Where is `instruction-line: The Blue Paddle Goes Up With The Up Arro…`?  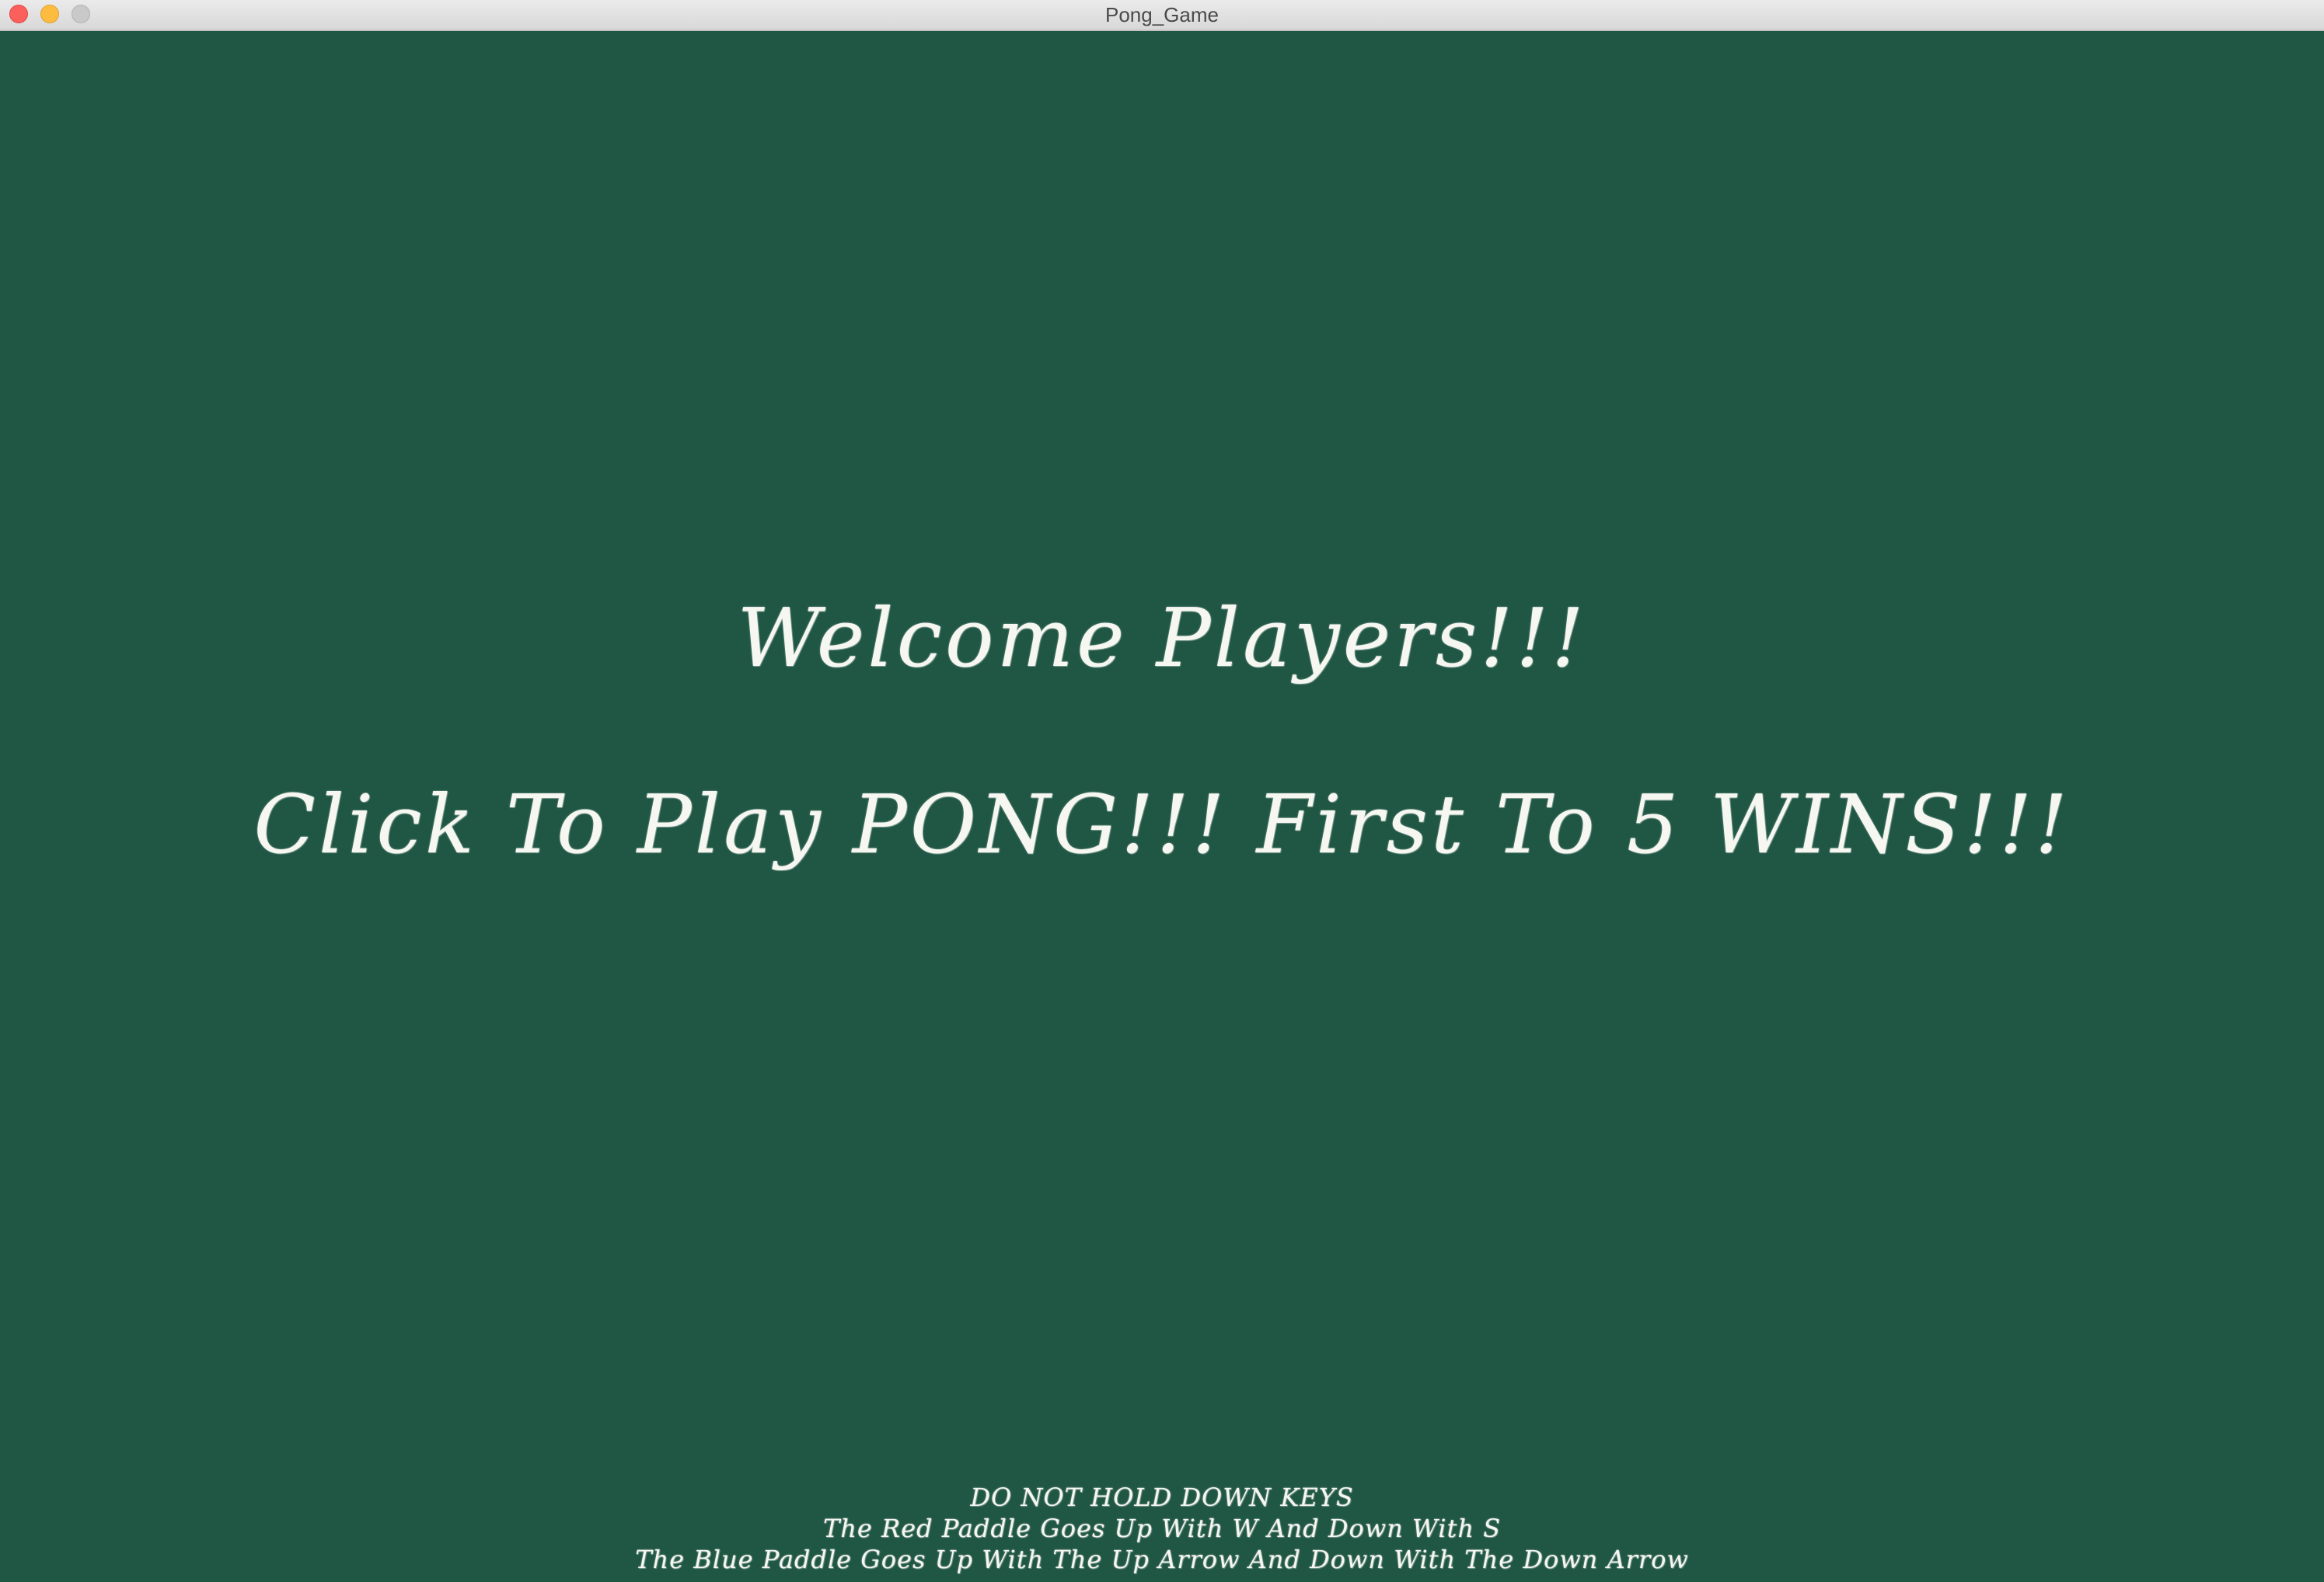
instruction-line: The Blue Paddle Goes Up With The Up Arro… is located at coordinates (1162, 1559).